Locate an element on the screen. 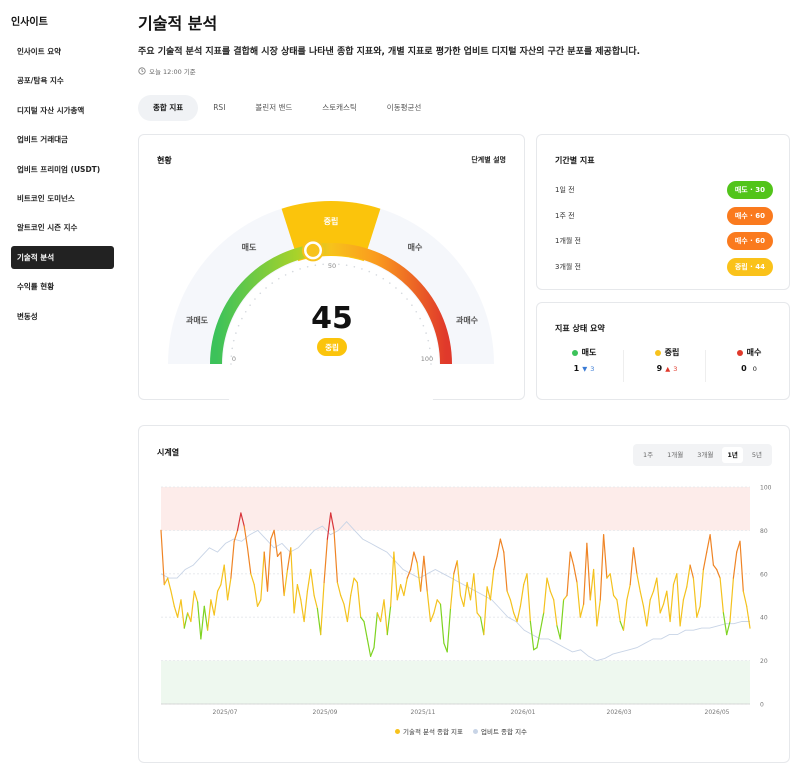 The width and height of the screenshot is (800, 773). tab: 볼린저 밴드 is located at coordinates (273, 108).